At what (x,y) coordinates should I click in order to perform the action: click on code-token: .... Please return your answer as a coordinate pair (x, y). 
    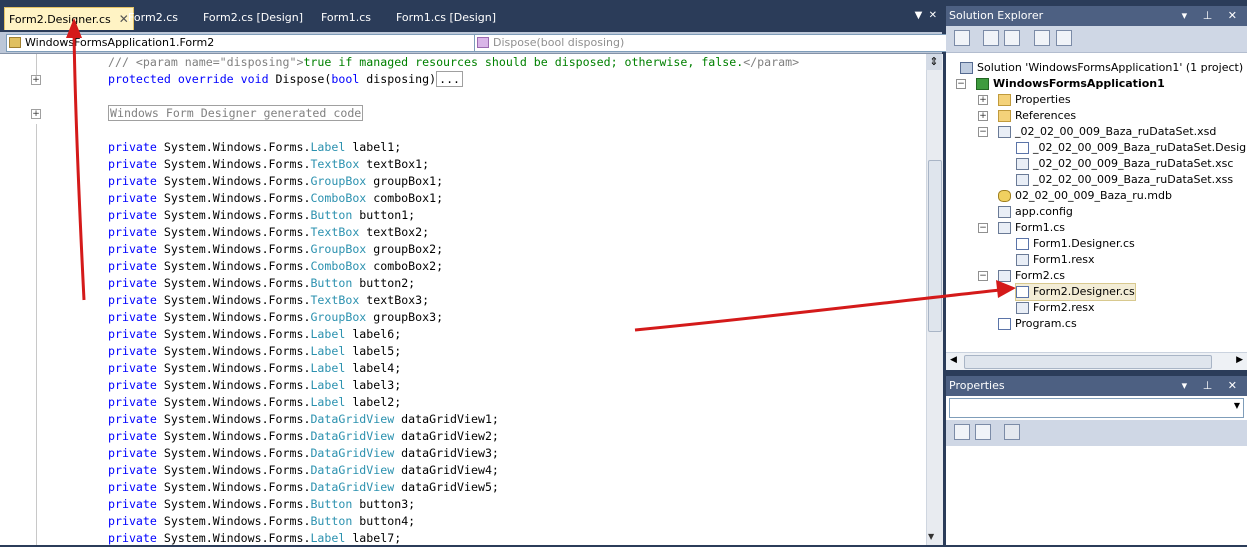
    Looking at the image, I should click on (450, 79).